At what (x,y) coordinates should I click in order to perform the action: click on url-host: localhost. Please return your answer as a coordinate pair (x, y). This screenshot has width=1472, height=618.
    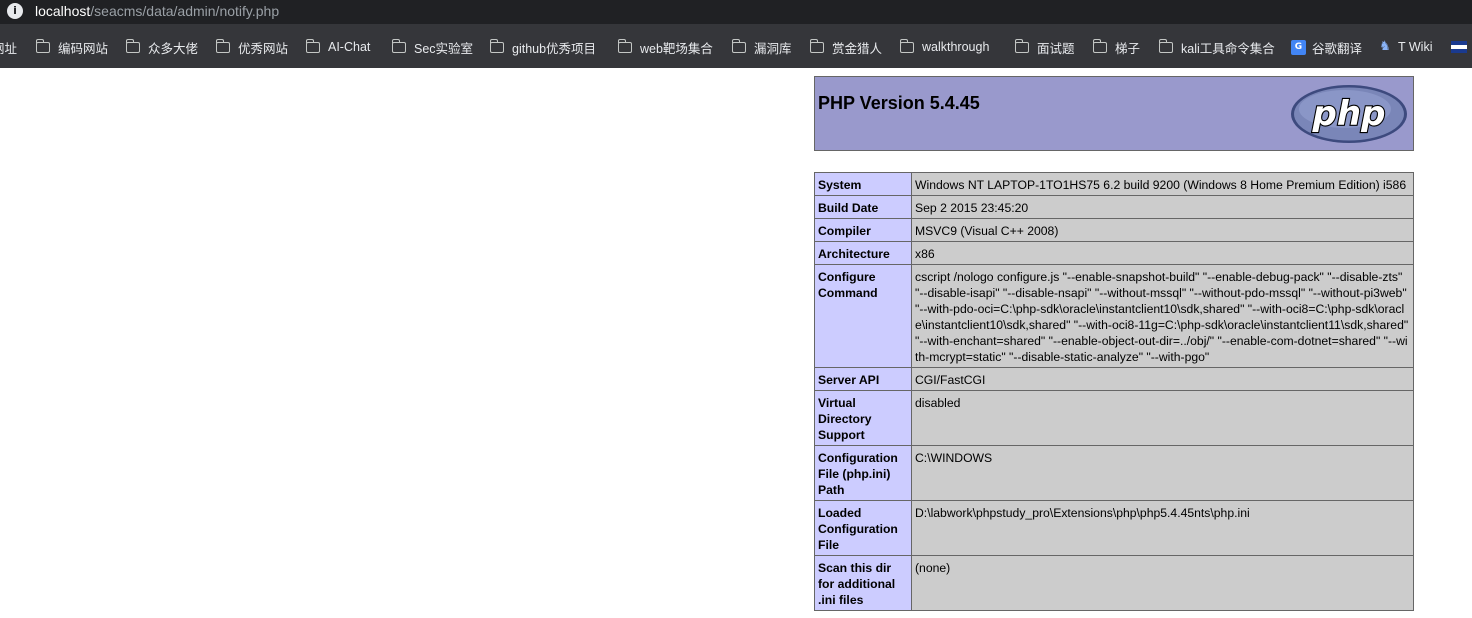
    Looking at the image, I should click on (63, 11).